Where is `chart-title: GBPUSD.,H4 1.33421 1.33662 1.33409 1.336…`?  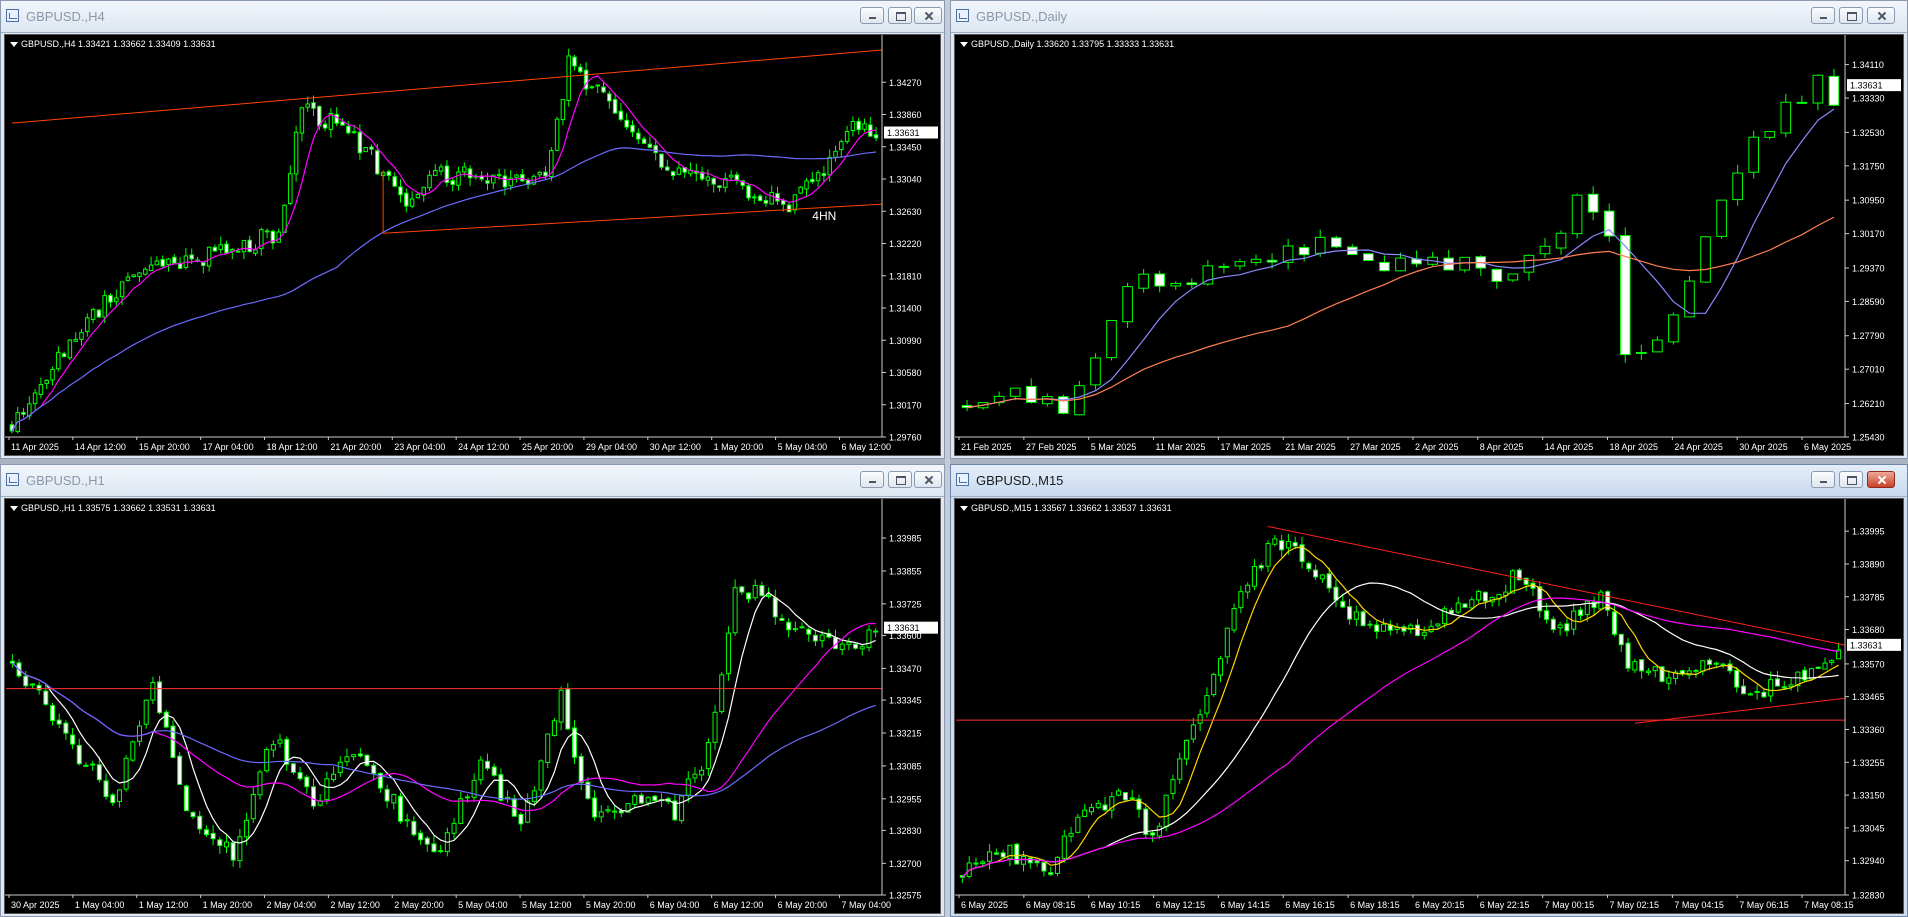 chart-title: GBPUSD.,H4 1.33421 1.33662 1.33409 1.336… is located at coordinates (118, 44).